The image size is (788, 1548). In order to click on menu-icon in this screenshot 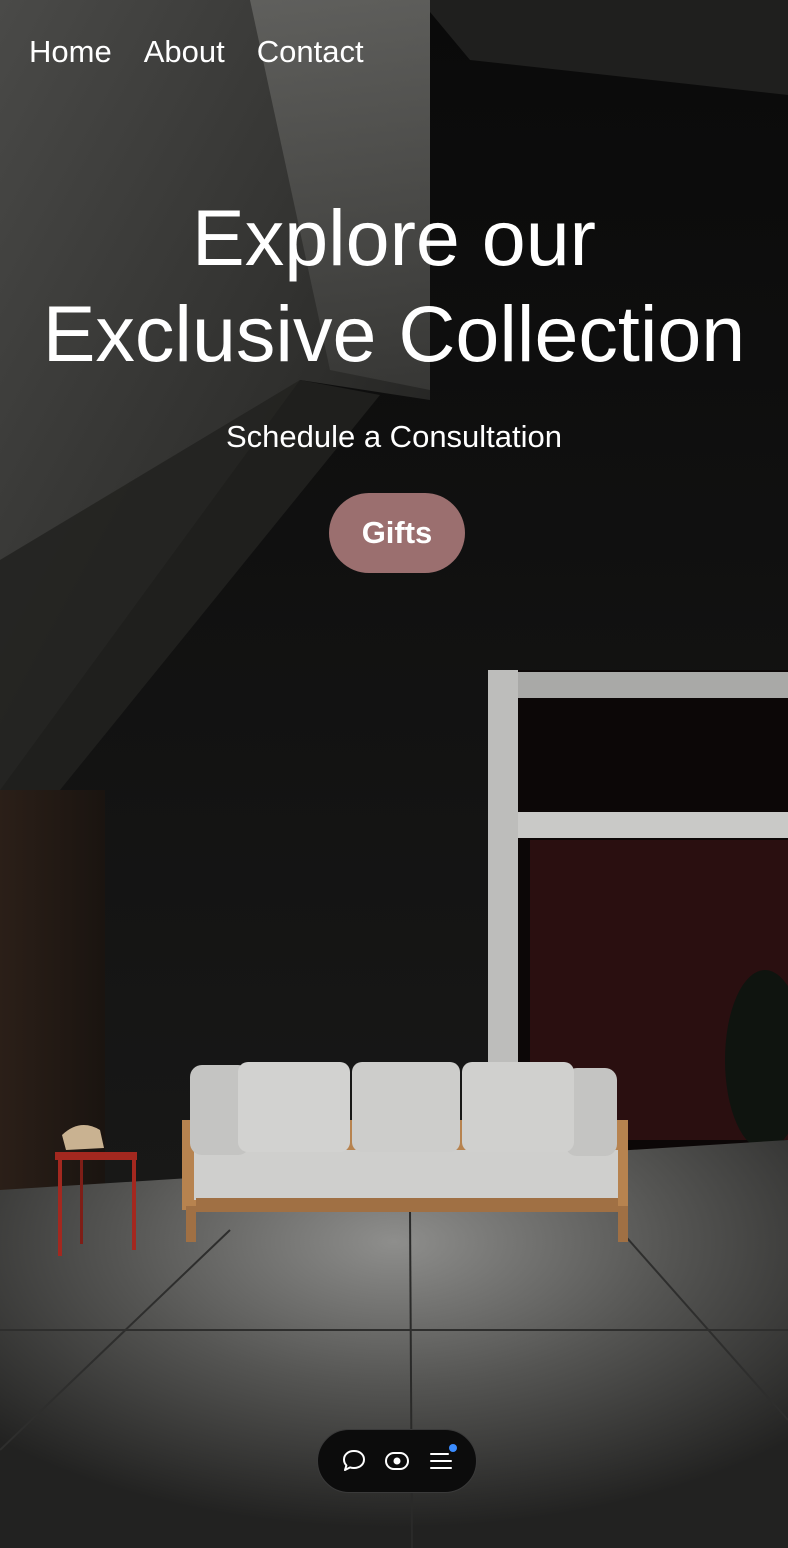, I will do `click(440, 1461)`.